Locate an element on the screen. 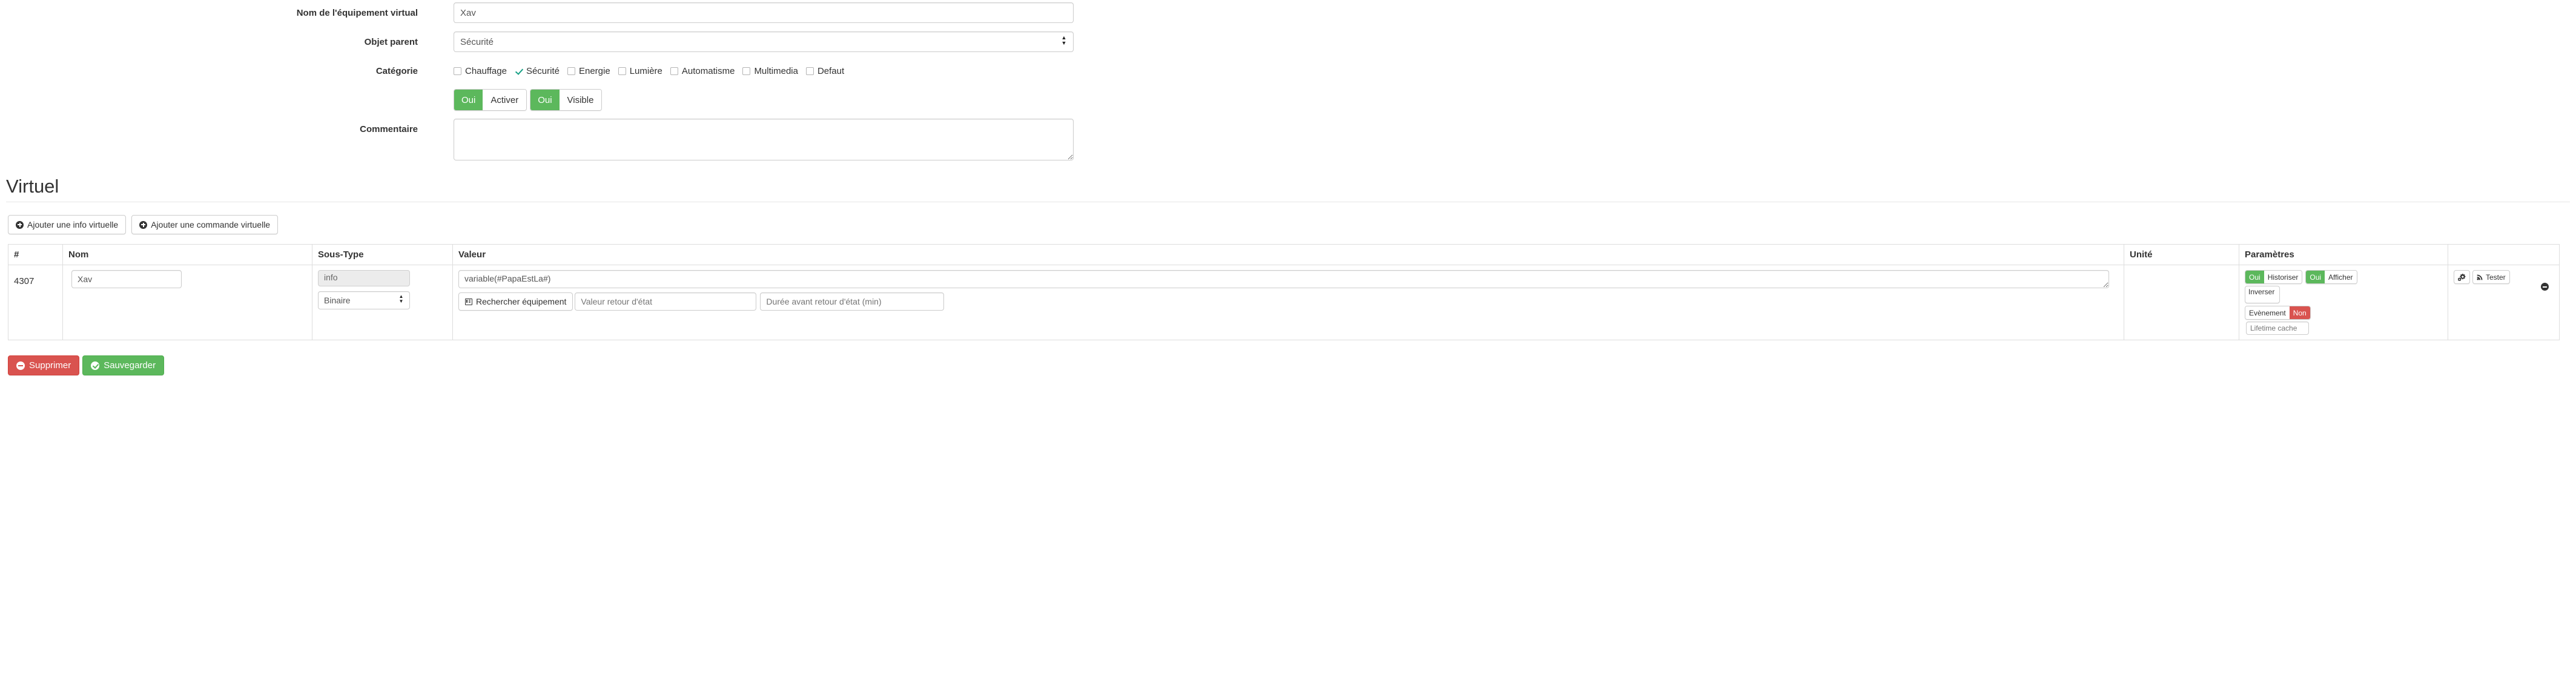 This screenshot has width=2576, height=683. col-header-nom: Nom is located at coordinates (187, 255).